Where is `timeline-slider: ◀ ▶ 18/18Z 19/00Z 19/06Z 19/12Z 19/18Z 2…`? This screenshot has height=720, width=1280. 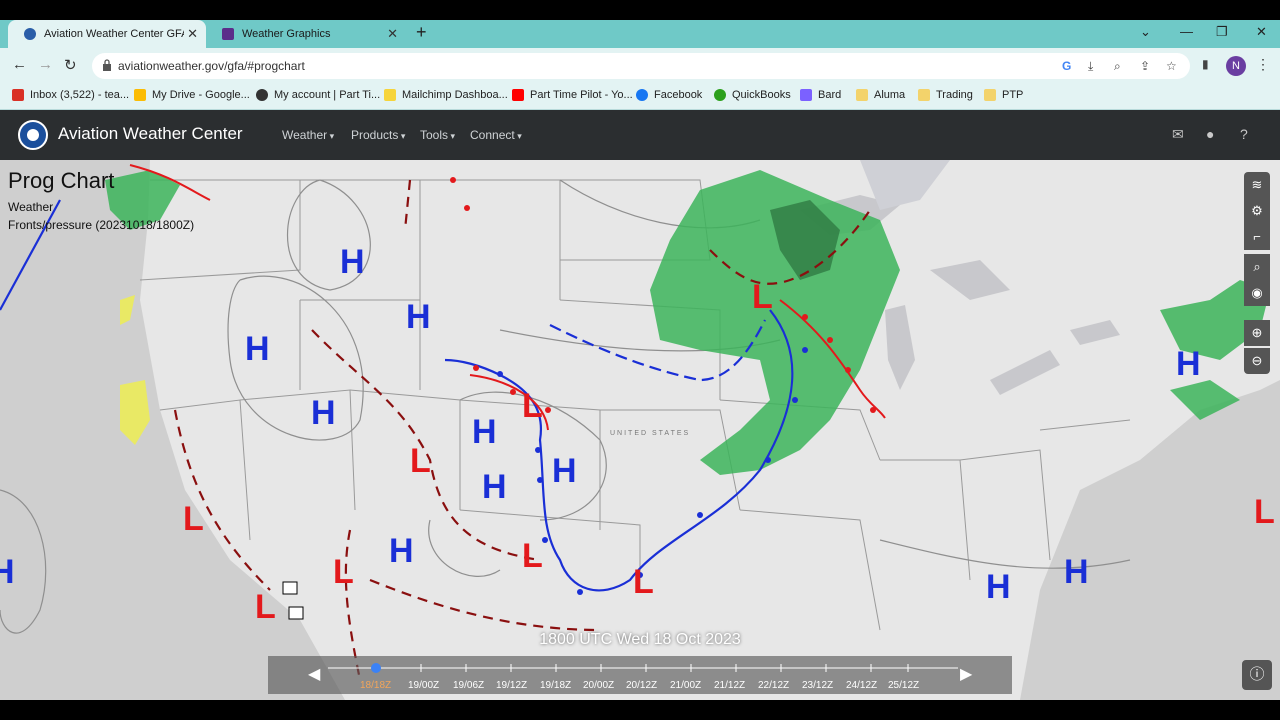 timeline-slider: ◀ ▶ 18/18Z 19/00Z 19/06Z 19/12Z 19/18Z 2… is located at coordinates (640, 675).